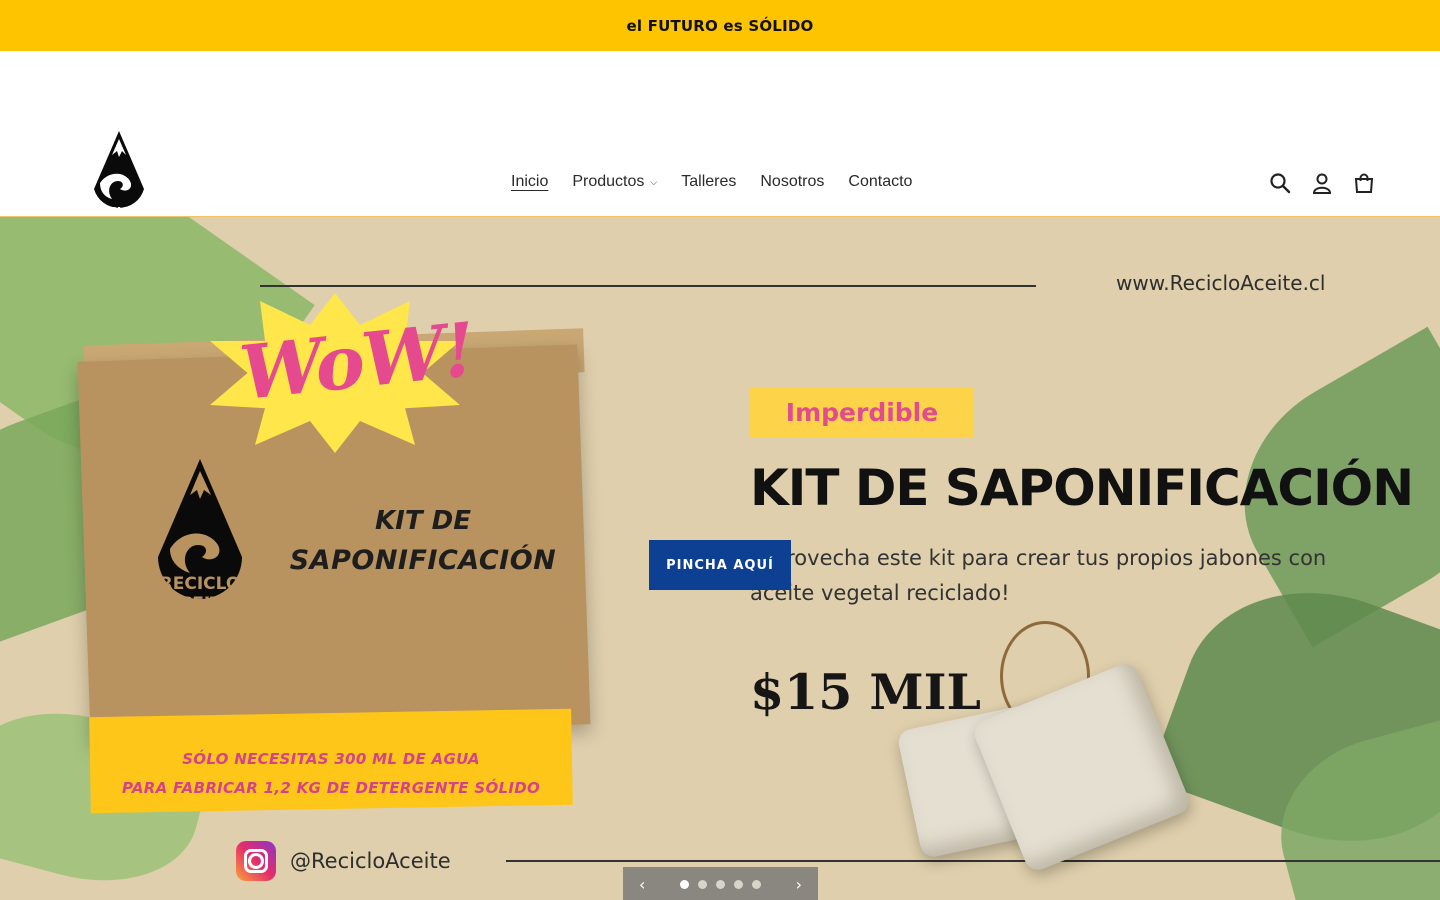 This screenshot has height=900, width=1440. Describe the element at coordinates (423, 560) in the screenshot. I see `box-kit-line2: SAPONIFICACIÓN` at that location.